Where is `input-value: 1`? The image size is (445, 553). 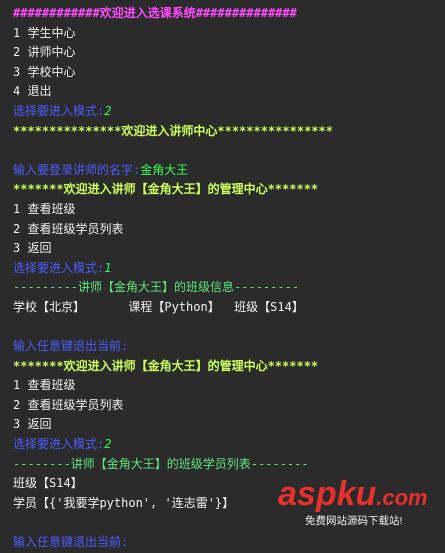 input-value: 1 is located at coordinates (108, 267).